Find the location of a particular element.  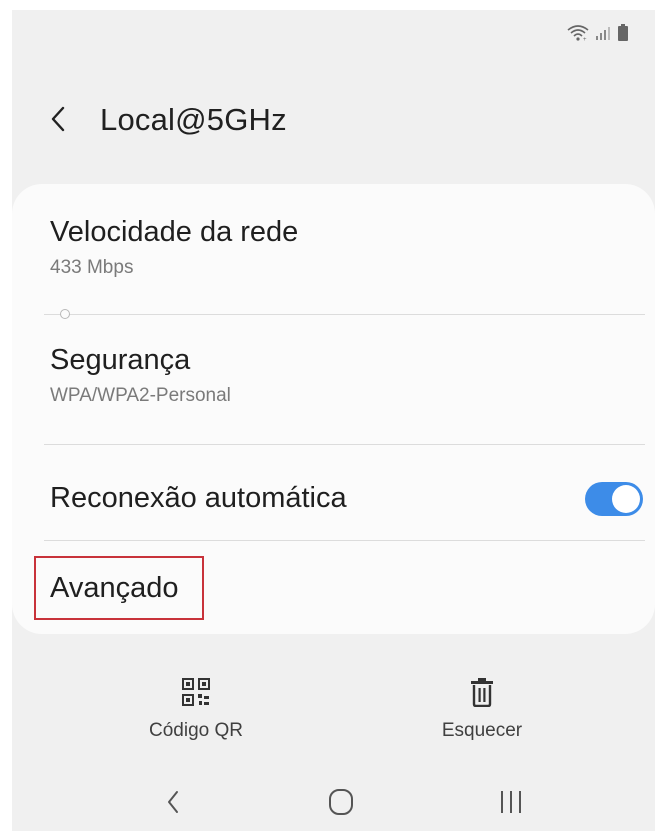

nav-recents-button is located at coordinates (511, 802).